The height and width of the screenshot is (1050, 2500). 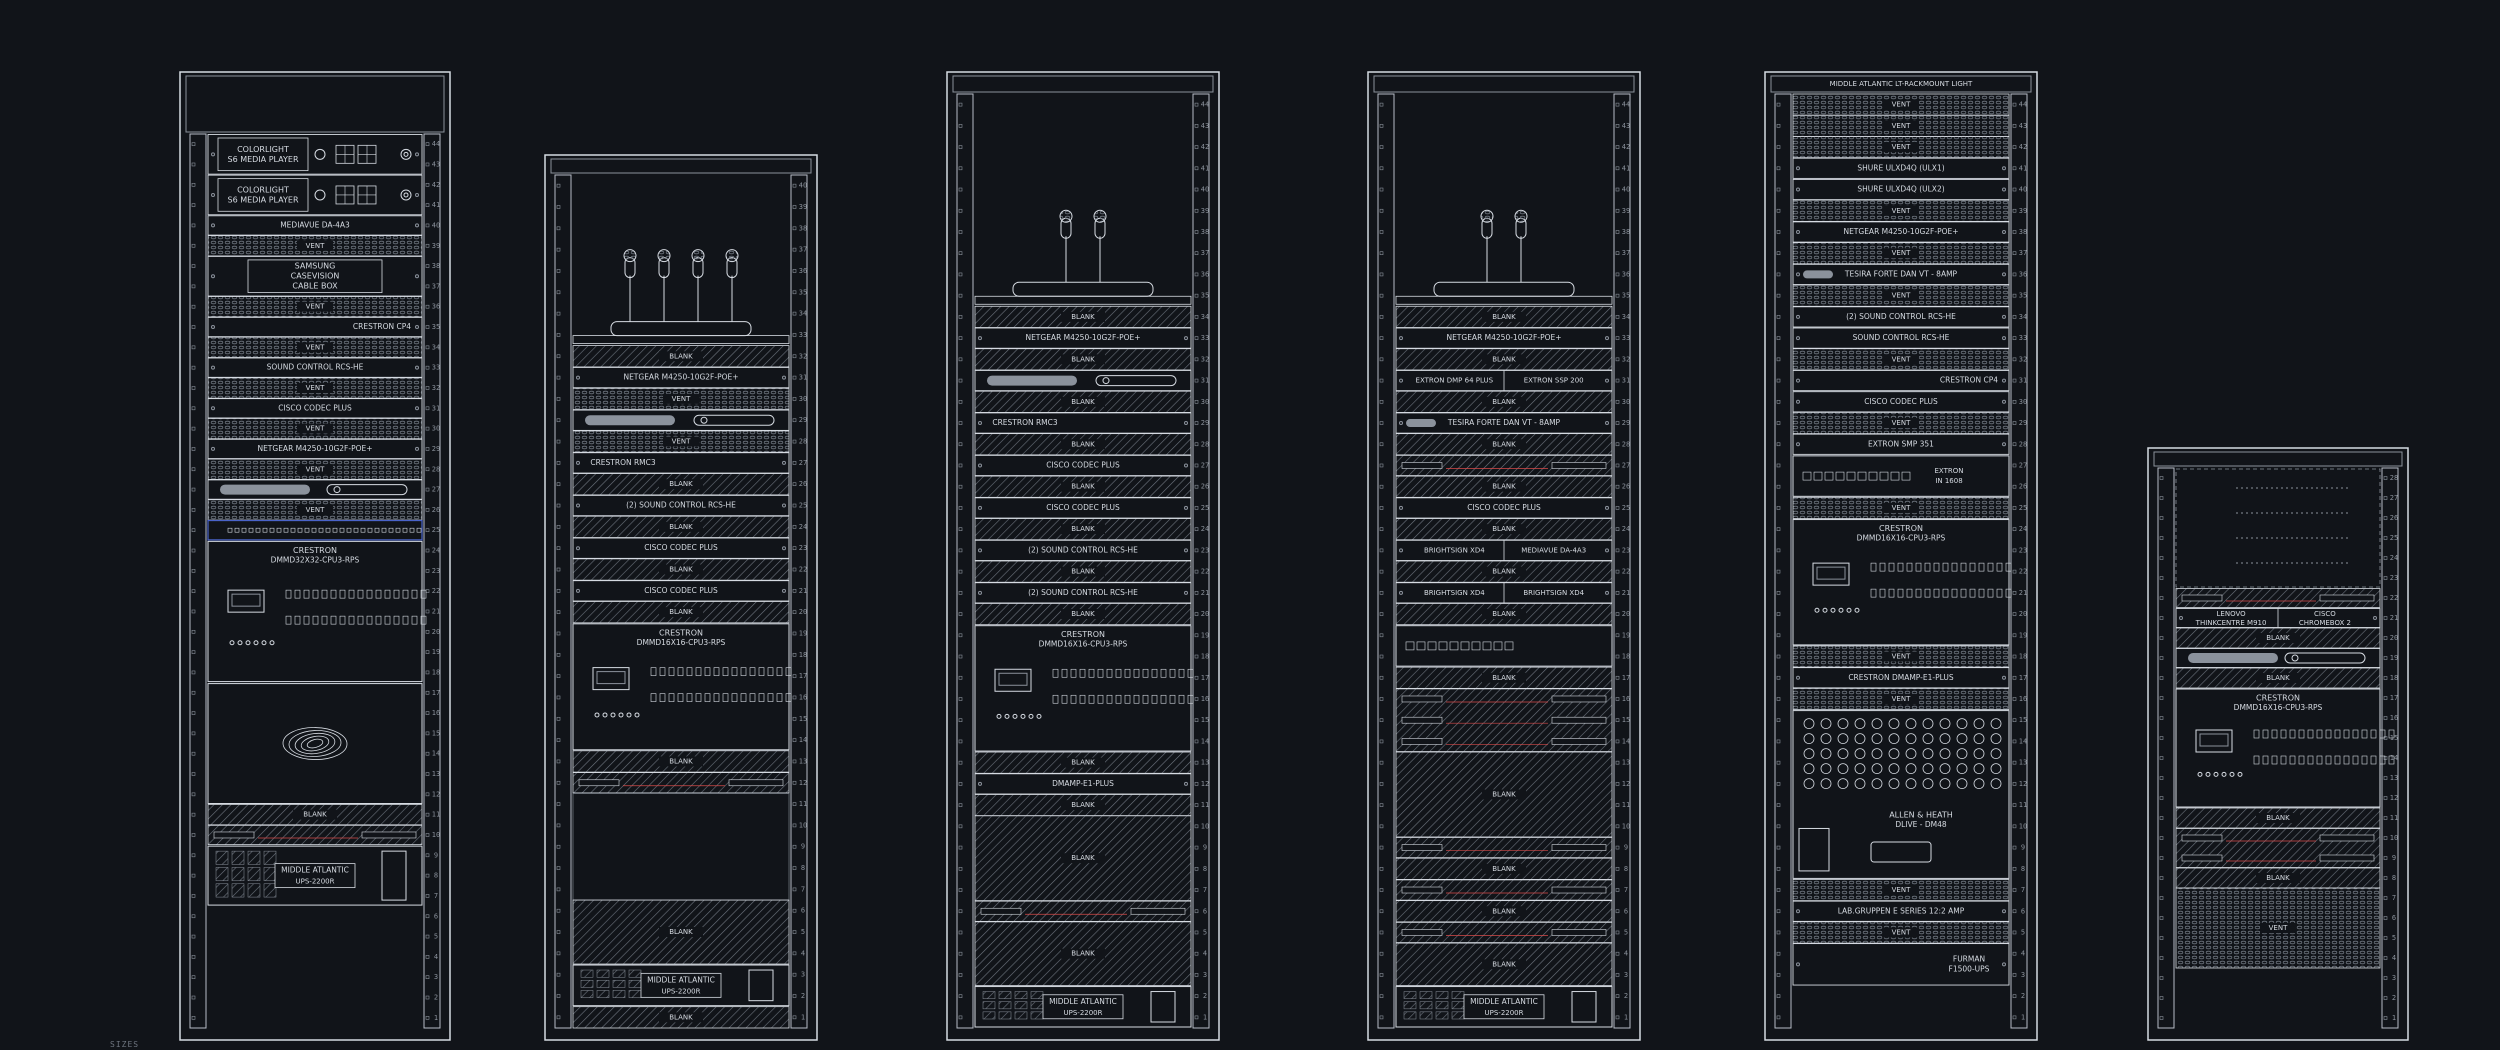 What do you see at coordinates (1901, 910) in the screenshot?
I see `device-label: LAB.GRUPPEN E SERIES 12:2 AMP` at bounding box center [1901, 910].